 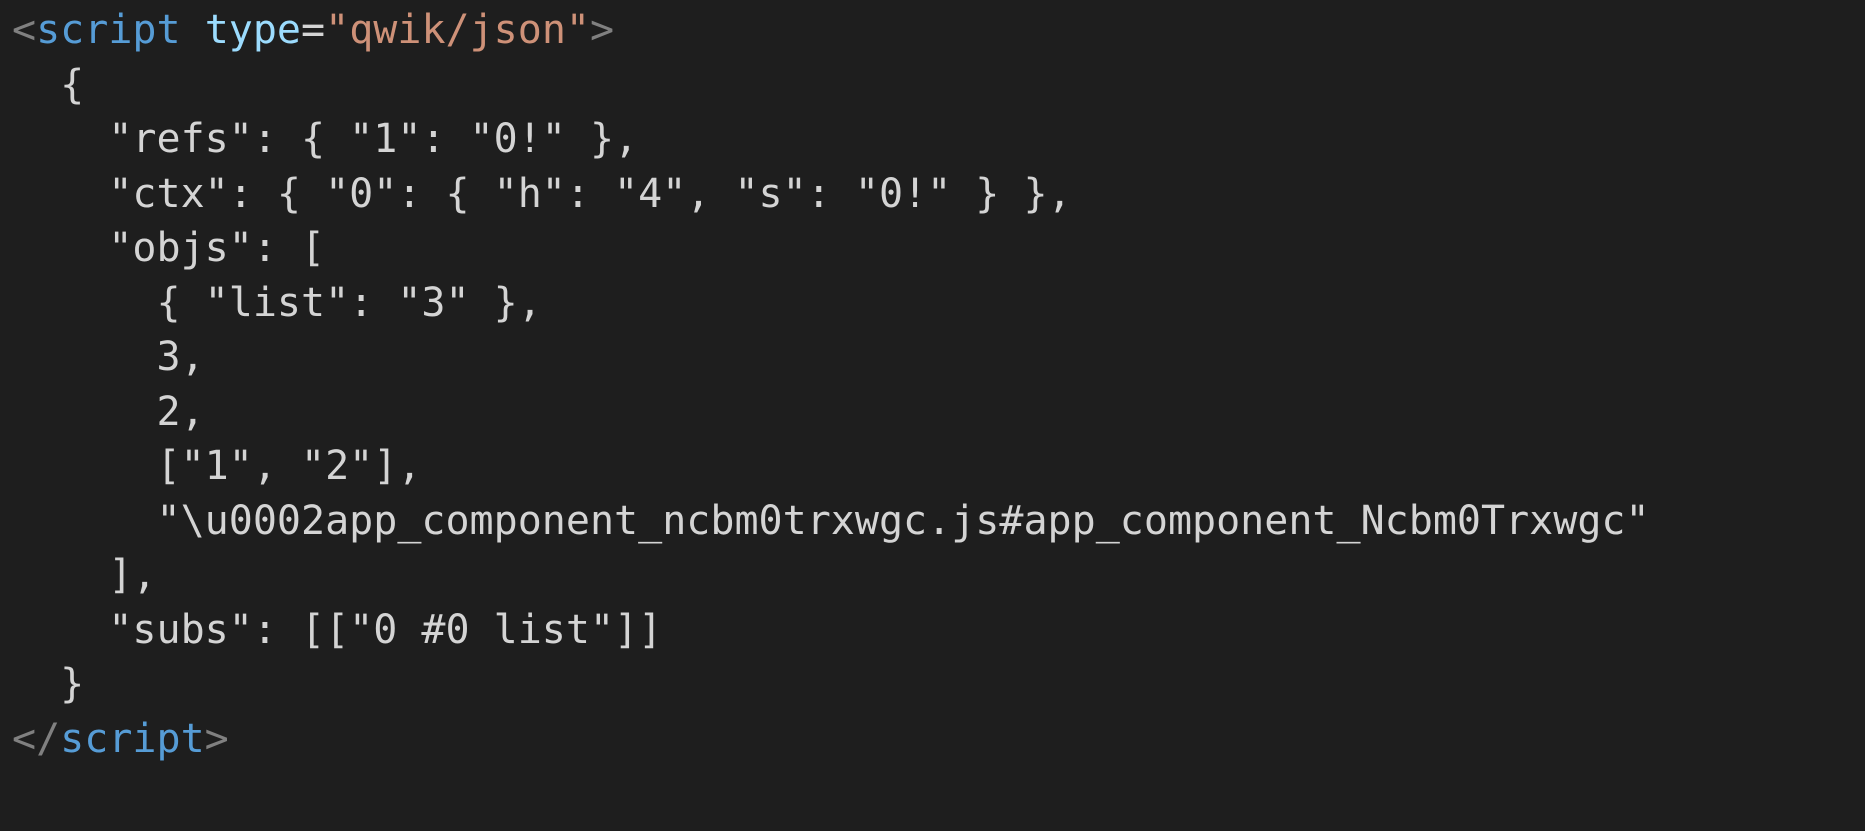 I want to click on code-text: 2,, so click(x=108, y=411).